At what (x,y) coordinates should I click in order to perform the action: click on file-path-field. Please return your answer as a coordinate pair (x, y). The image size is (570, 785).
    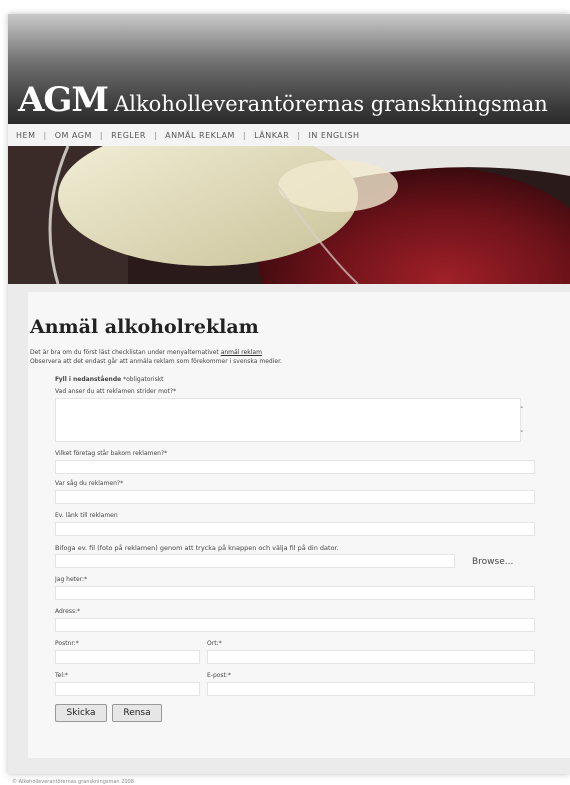
    Looking at the image, I should click on (255, 561).